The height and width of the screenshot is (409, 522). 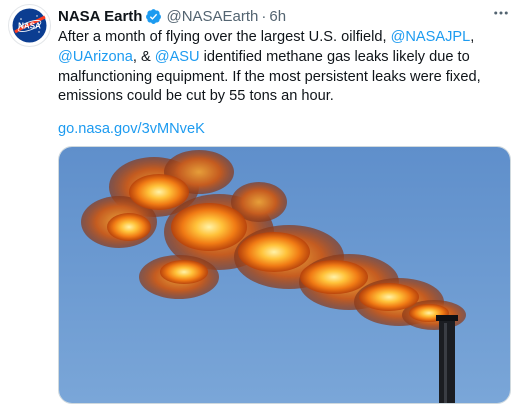 What do you see at coordinates (143, 56) in the screenshot?
I see `tweet-text-part: , &` at bounding box center [143, 56].